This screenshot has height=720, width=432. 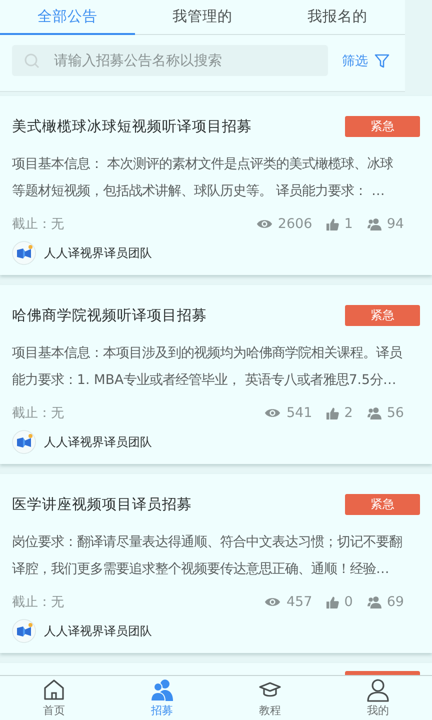 What do you see at coordinates (395, 413) in the screenshot?
I see `applicant-count: 56` at bounding box center [395, 413].